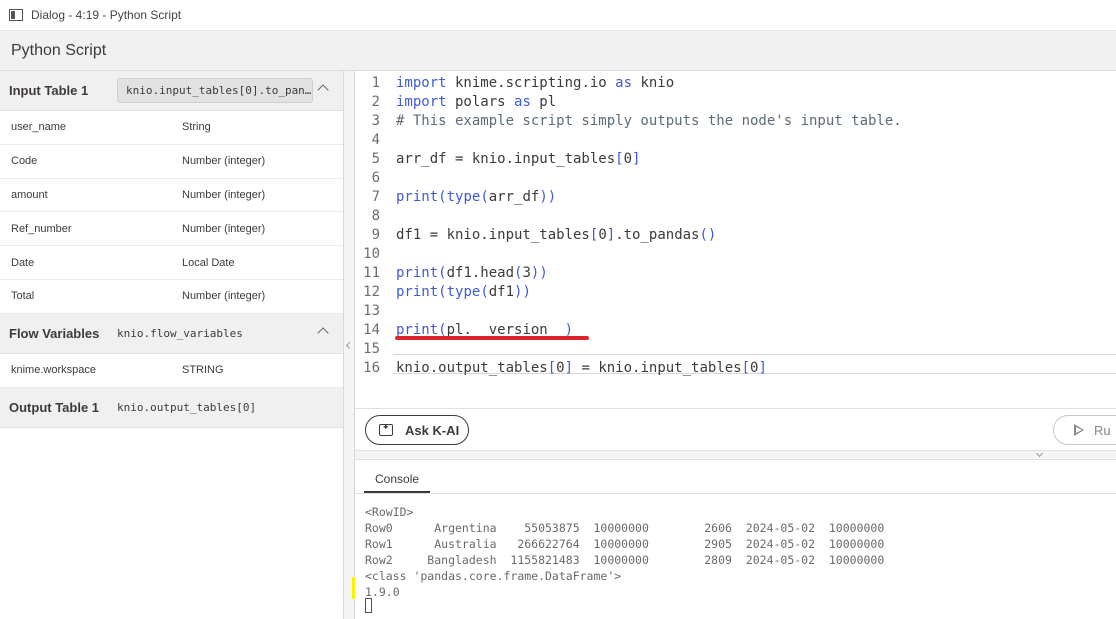 The width and height of the screenshot is (1116, 619). Describe the element at coordinates (375, 196) in the screenshot. I see `line-number: 7` at that location.